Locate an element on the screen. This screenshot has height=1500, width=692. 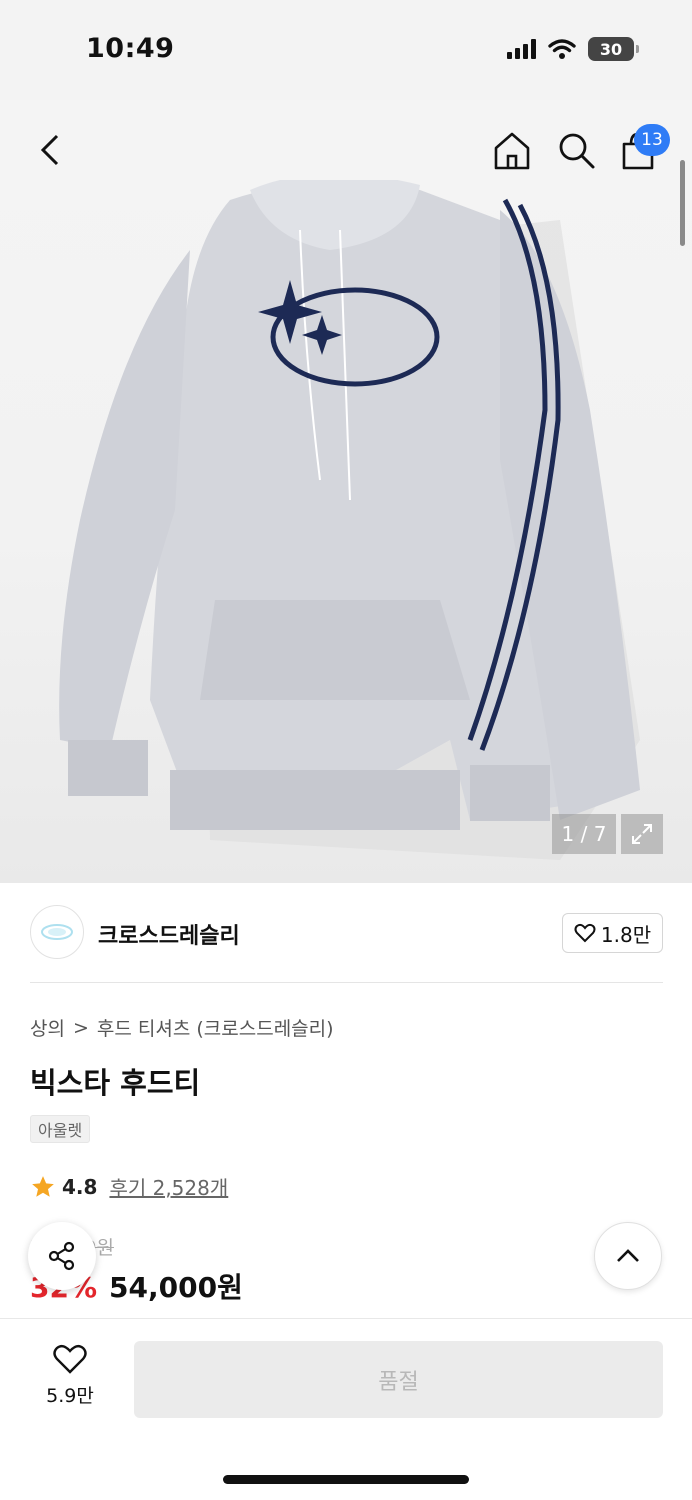
brand-like-button: 1.8만 is located at coordinates (612, 933).